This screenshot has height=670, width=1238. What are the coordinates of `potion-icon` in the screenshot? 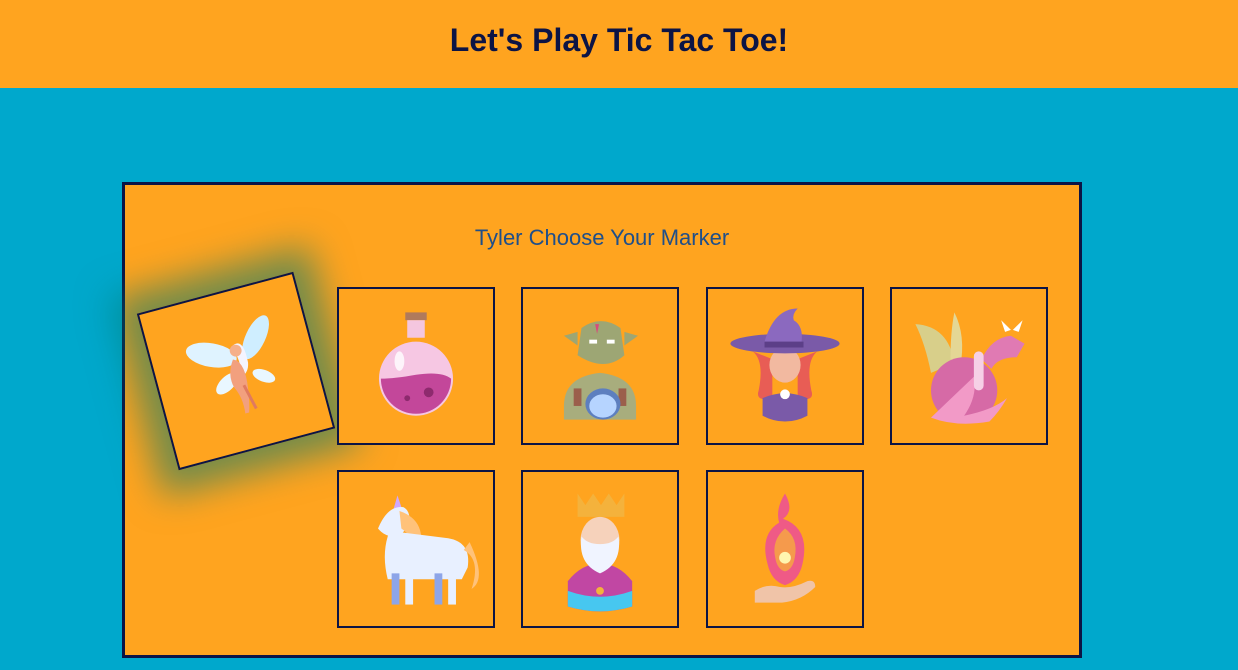 It's located at (416, 364).